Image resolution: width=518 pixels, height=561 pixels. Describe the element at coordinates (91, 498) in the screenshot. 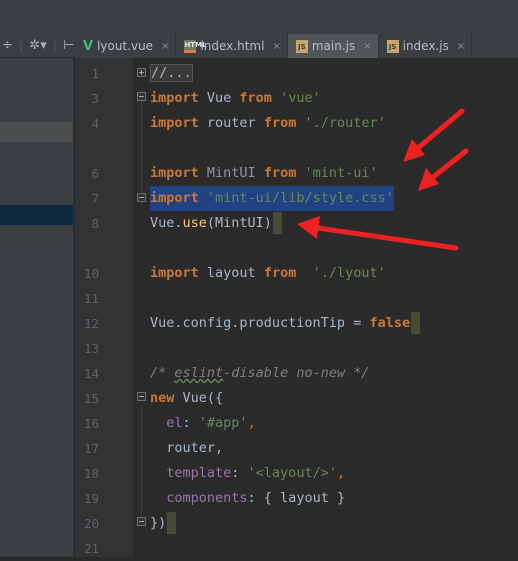

I see `line-number: 19` at that location.